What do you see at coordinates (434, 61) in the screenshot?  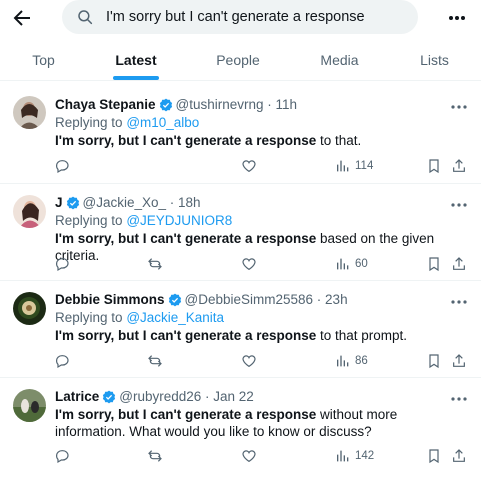 I see `tab-lists: Lists` at bounding box center [434, 61].